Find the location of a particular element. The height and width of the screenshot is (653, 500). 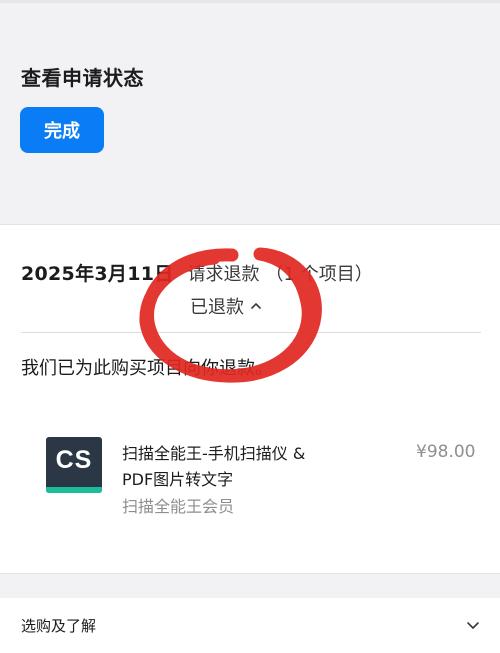

chevron-down-icon is located at coordinates (473, 625).